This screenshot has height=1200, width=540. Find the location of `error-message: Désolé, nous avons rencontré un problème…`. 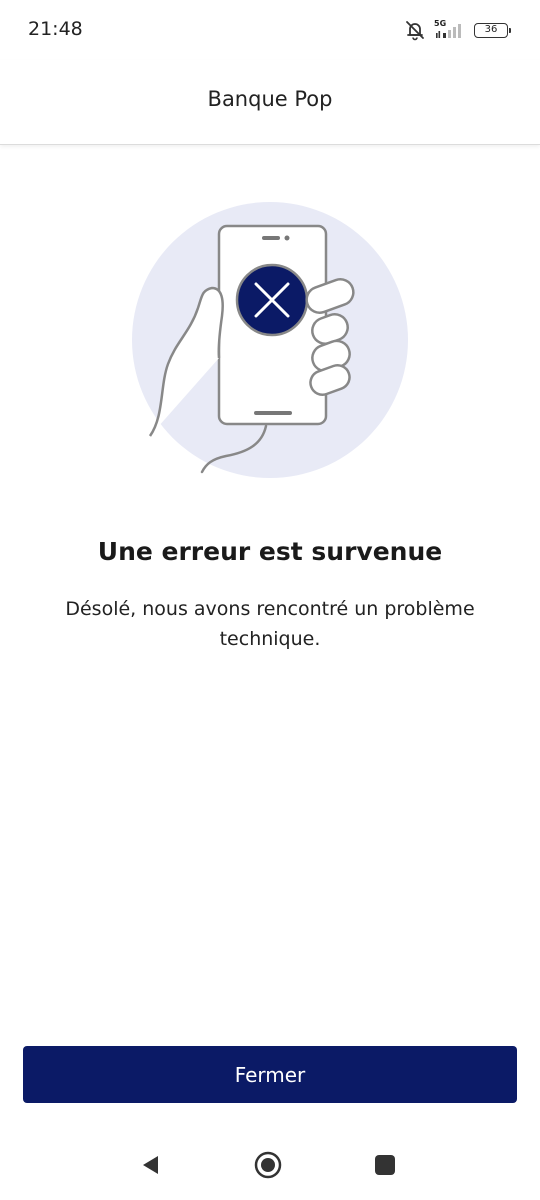

error-message: Désolé, nous avons rencontré un problème… is located at coordinates (270, 624).